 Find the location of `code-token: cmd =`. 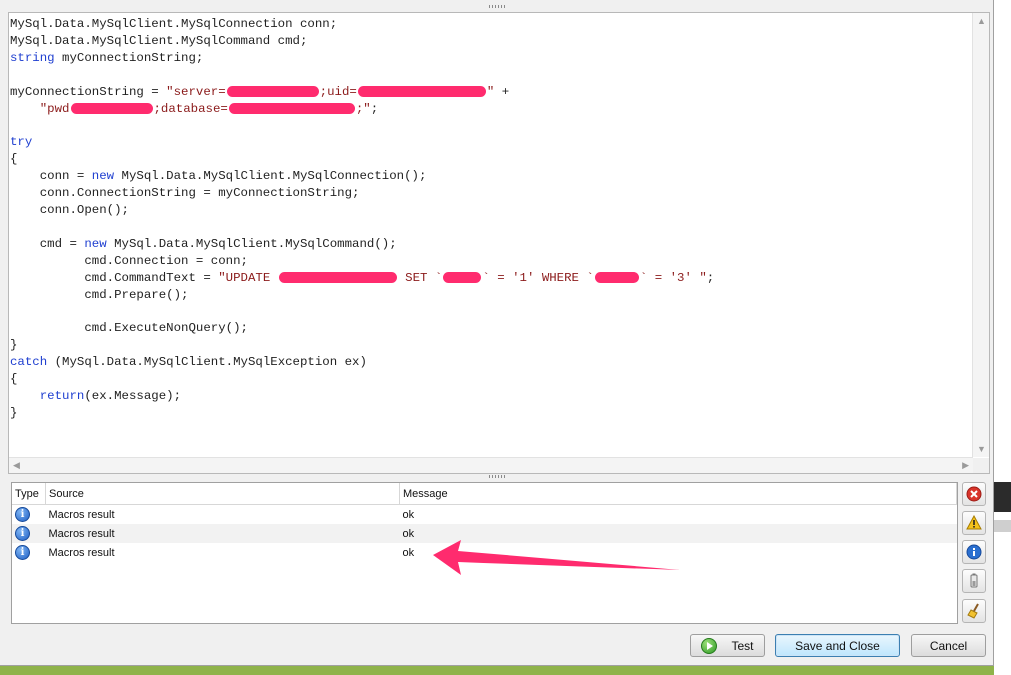

code-token: cmd = is located at coordinates (47, 243).